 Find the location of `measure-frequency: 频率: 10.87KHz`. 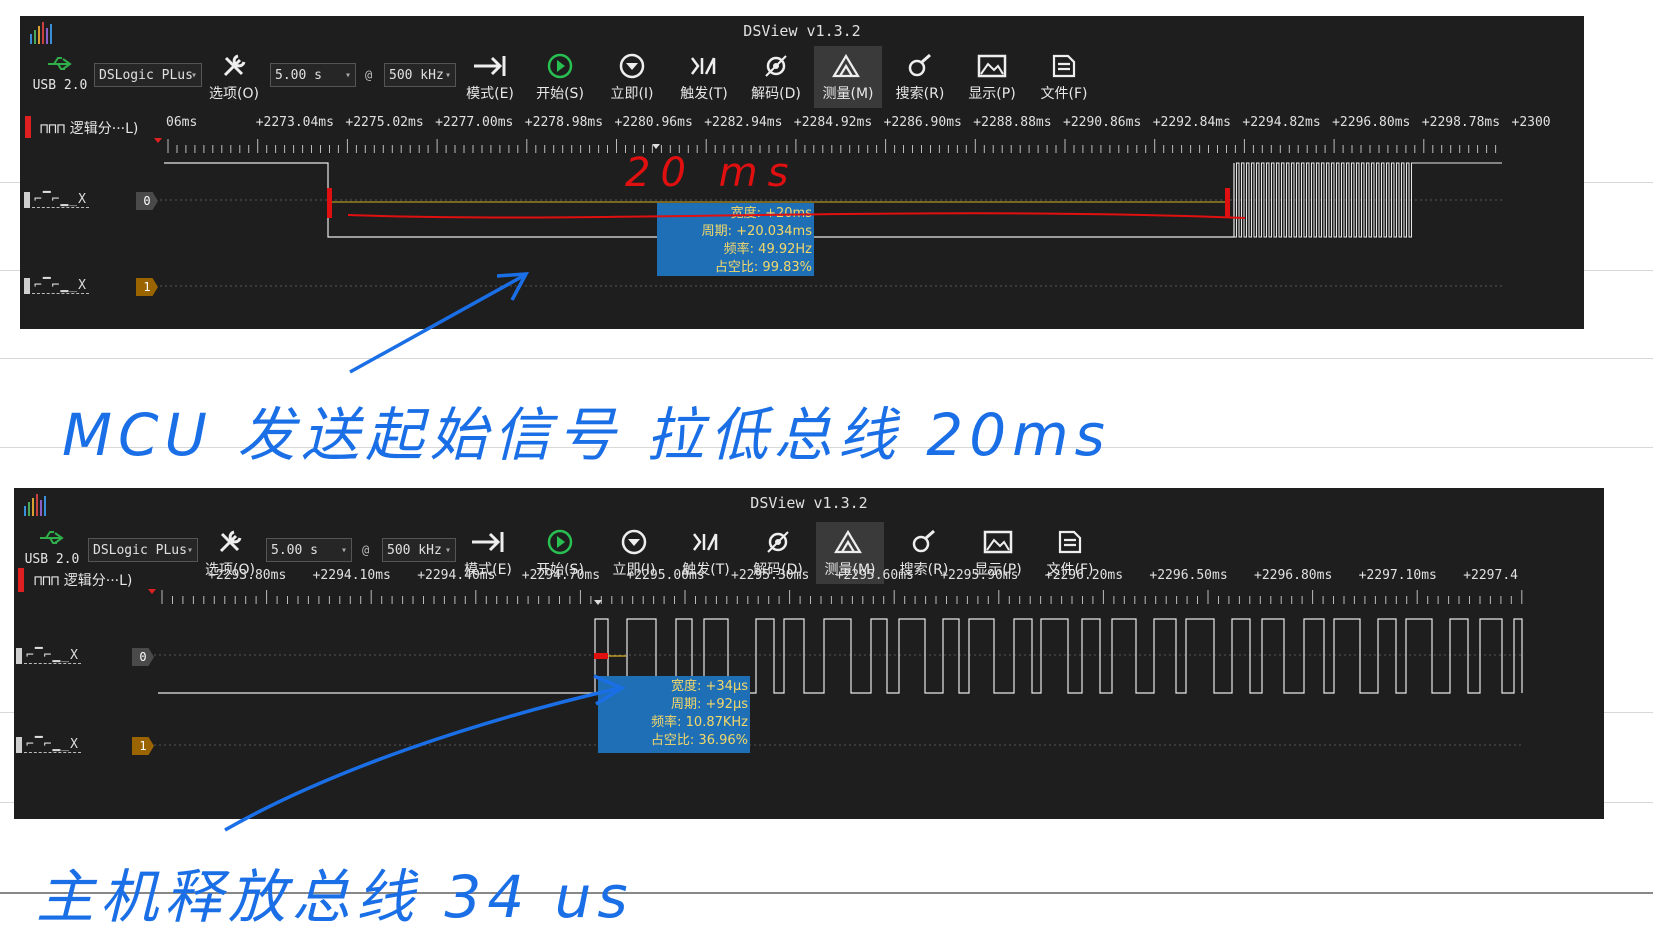

measure-frequency: 频率: 10.87KHz is located at coordinates (699, 722).